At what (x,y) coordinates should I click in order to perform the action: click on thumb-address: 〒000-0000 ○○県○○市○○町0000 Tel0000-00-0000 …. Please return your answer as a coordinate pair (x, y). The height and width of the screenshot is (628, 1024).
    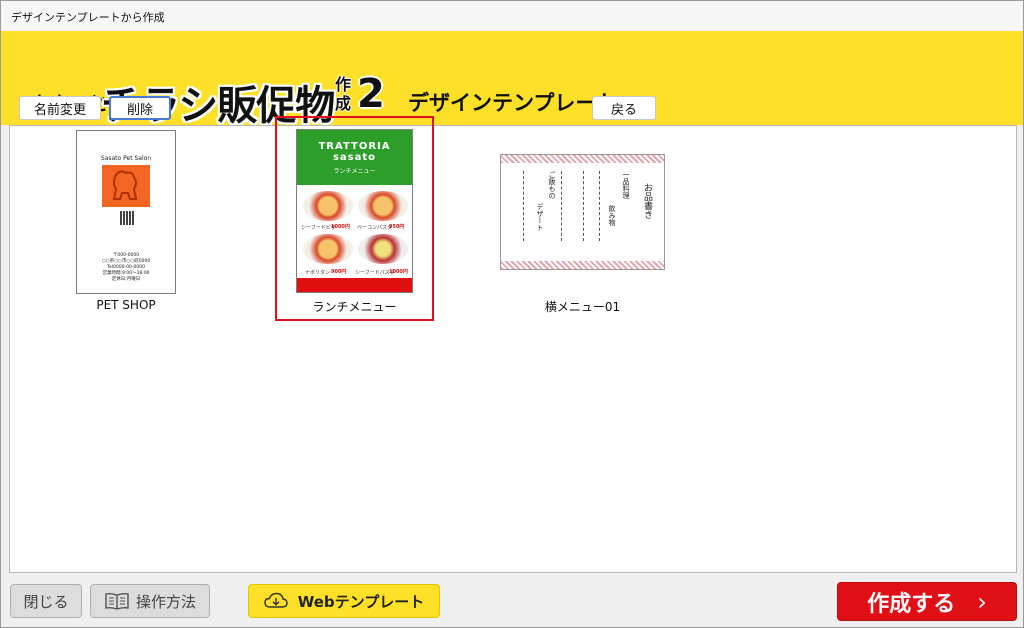
    Looking at the image, I should click on (126, 267).